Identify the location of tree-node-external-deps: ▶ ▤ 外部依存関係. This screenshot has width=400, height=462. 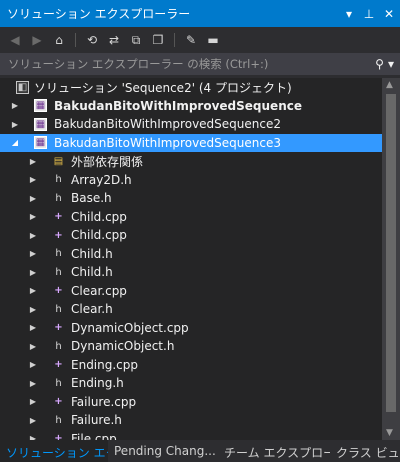
(191, 161).